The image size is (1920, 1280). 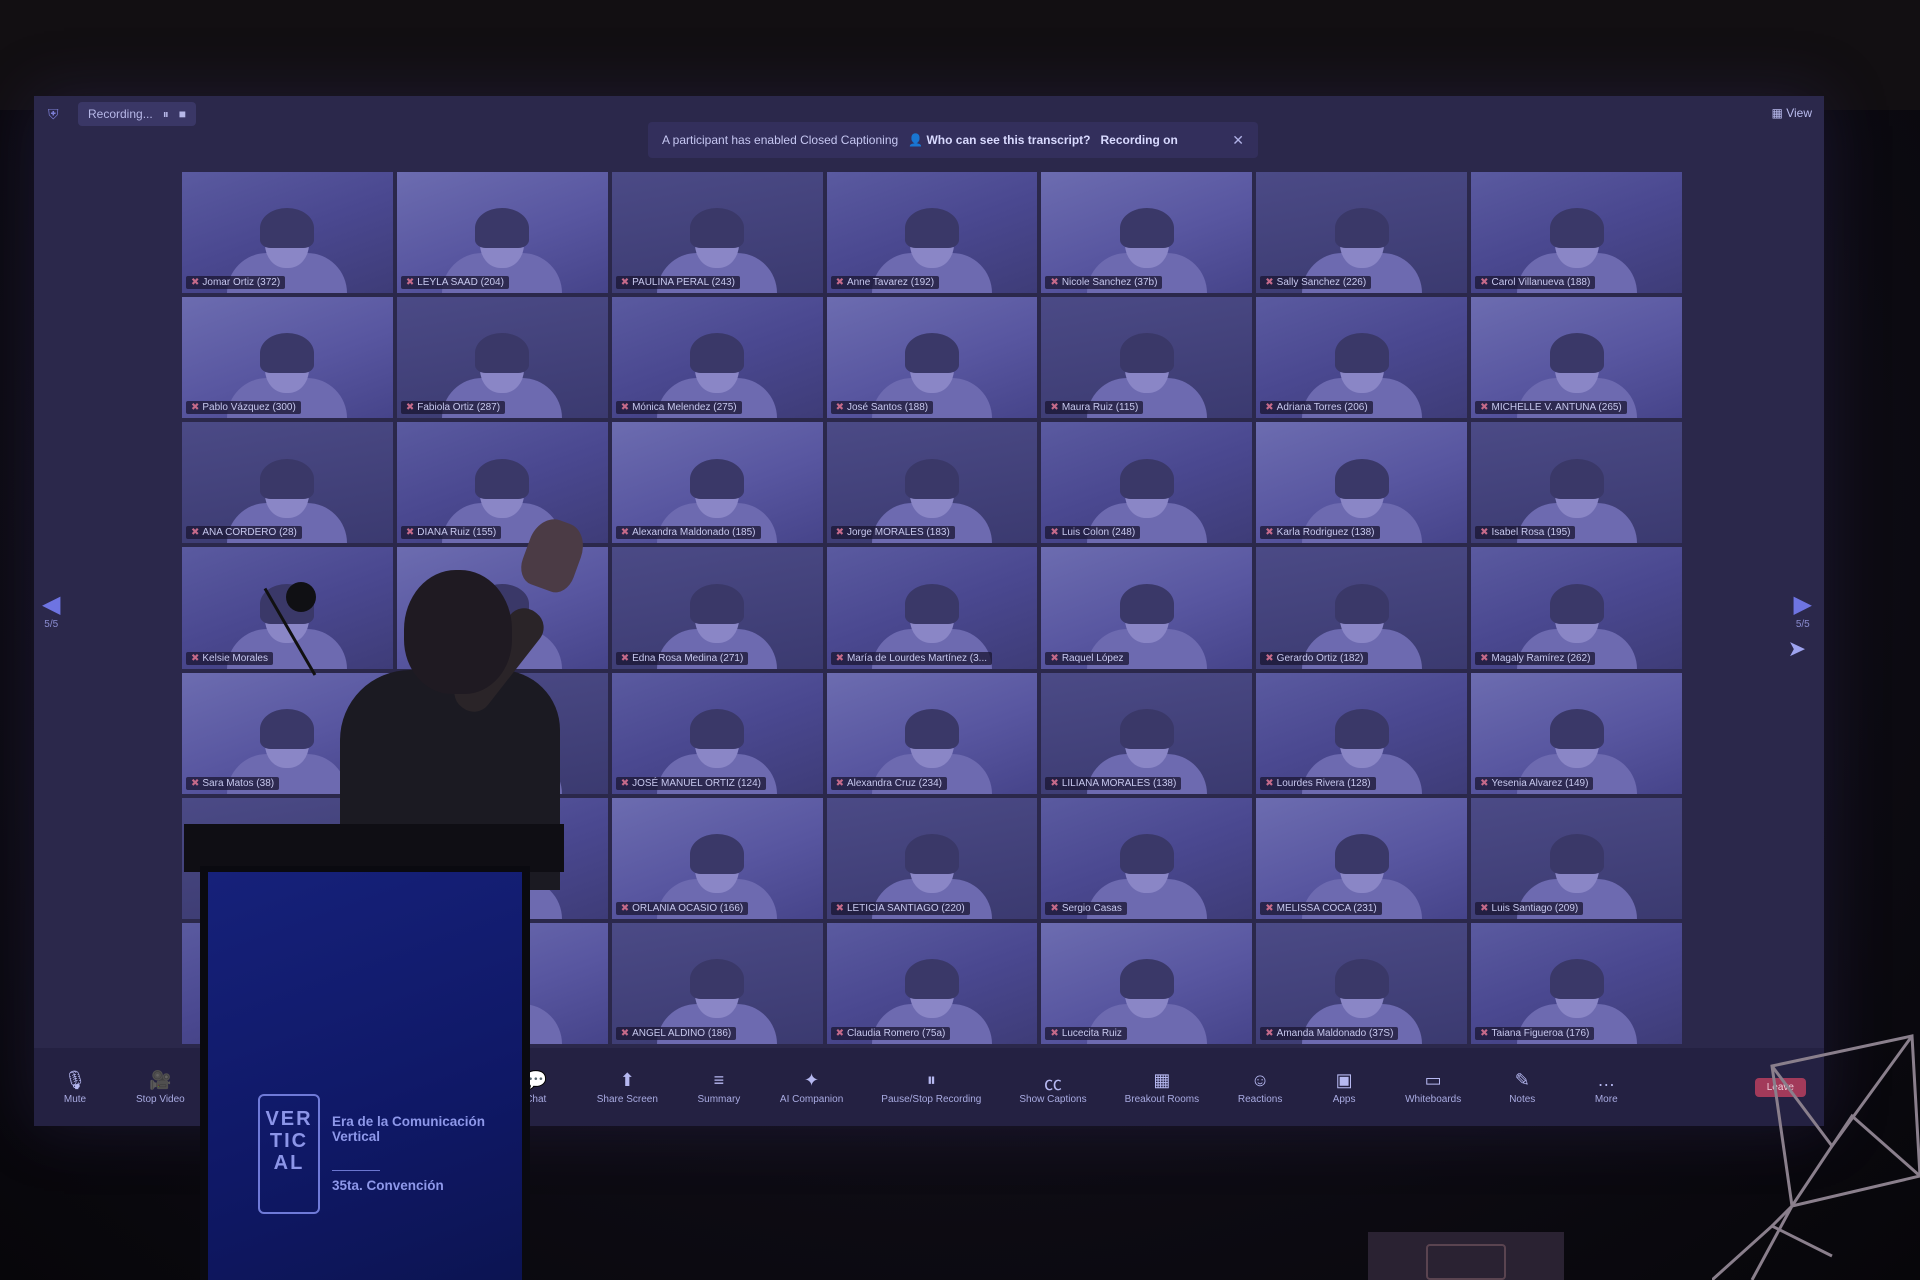 I want to click on participant-tile: ✖ Claudia Romero (75a), so click(x=932, y=983).